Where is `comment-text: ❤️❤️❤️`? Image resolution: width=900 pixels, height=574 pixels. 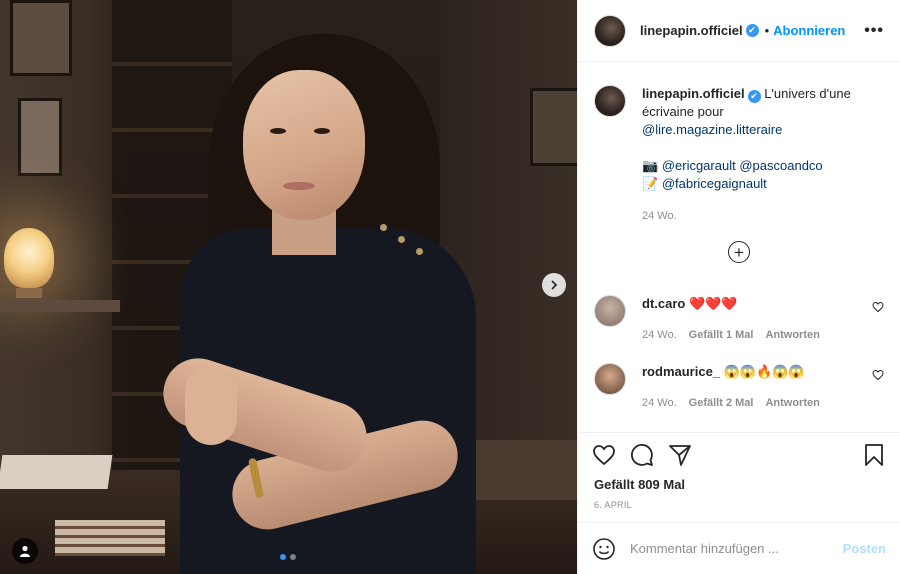
comment-text: ❤️❤️❤️ is located at coordinates (713, 303).